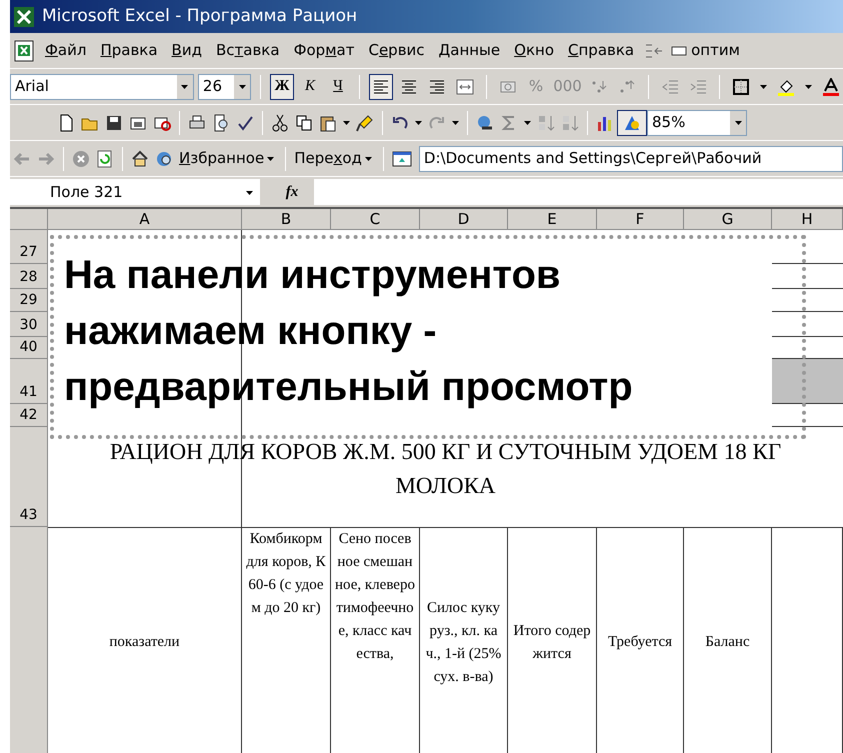 The width and height of the screenshot is (843, 753). What do you see at coordinates (135, 192) in the screenshot?
I see `name-box: Поле 321` at bounding box center [135, 192].